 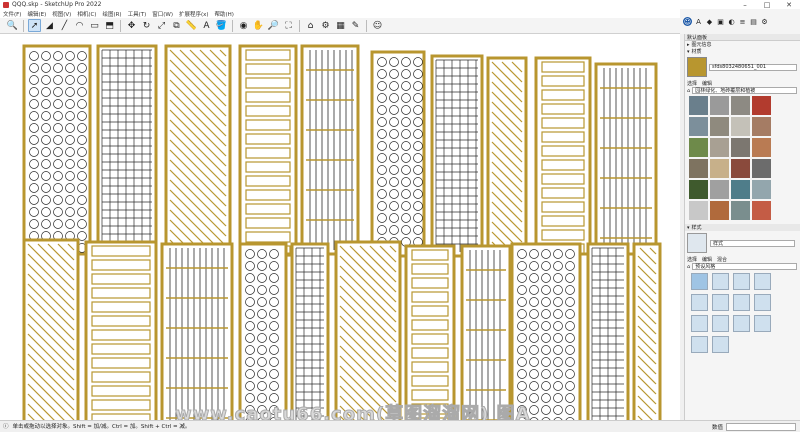 What do you see at coordinates (709, 21) in the screenshot?
I see `materials-icon: ◆` at bounding box center [709, 21].